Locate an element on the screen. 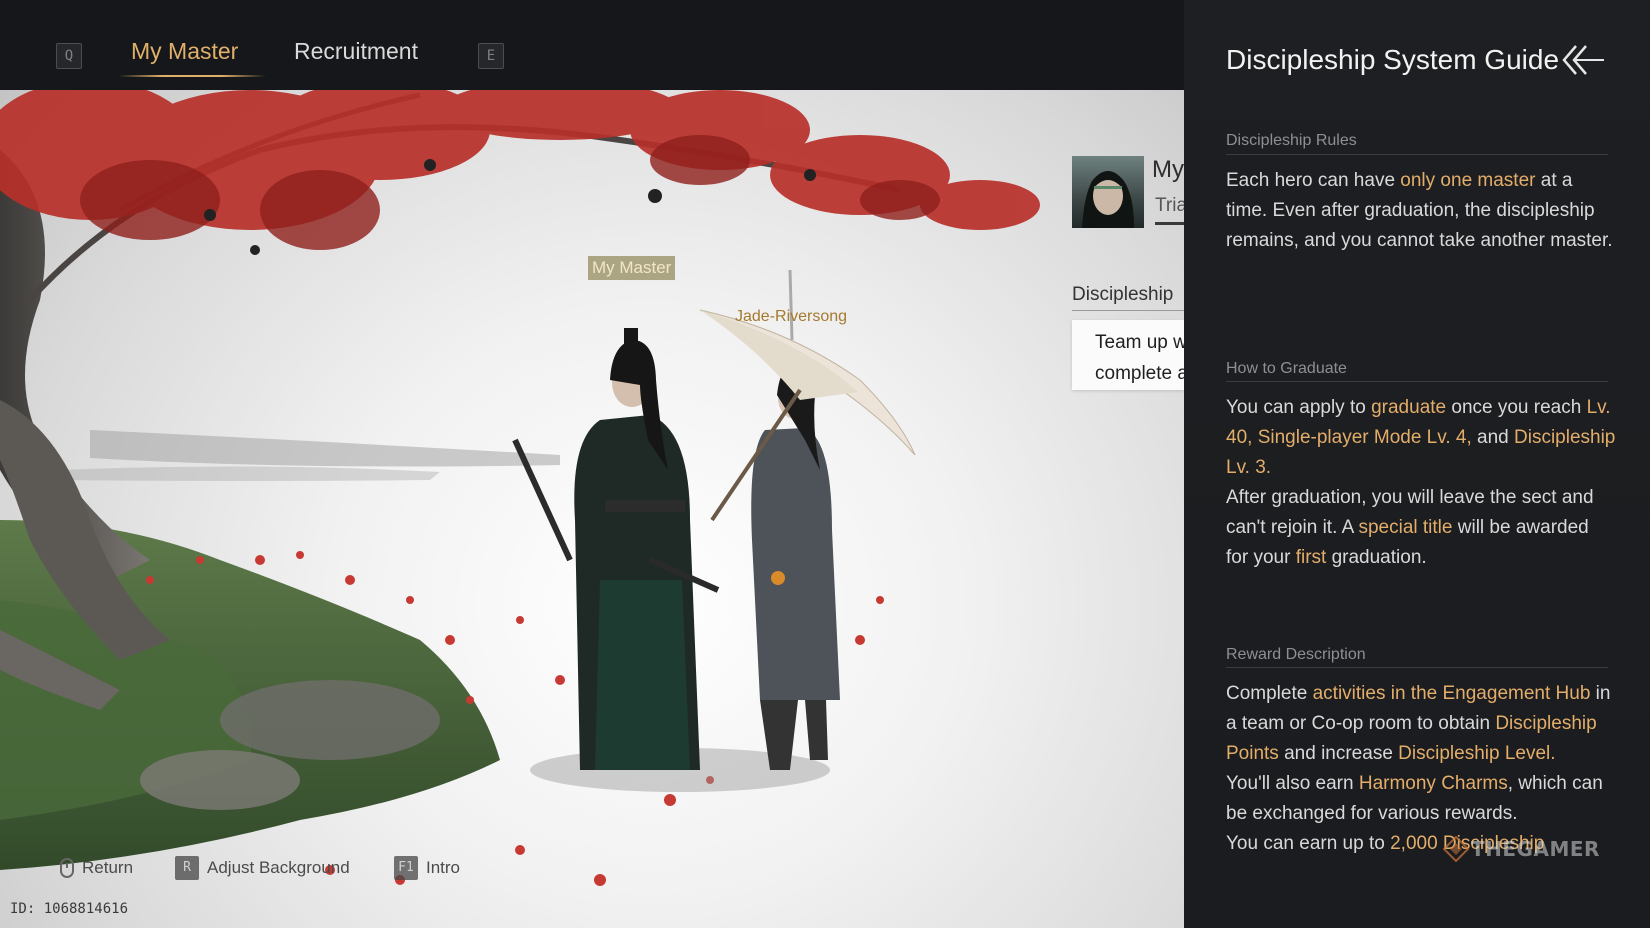 The width and height of the screenshot is (1650, 928). return-hint: Return is located at coordinates (96, 868).